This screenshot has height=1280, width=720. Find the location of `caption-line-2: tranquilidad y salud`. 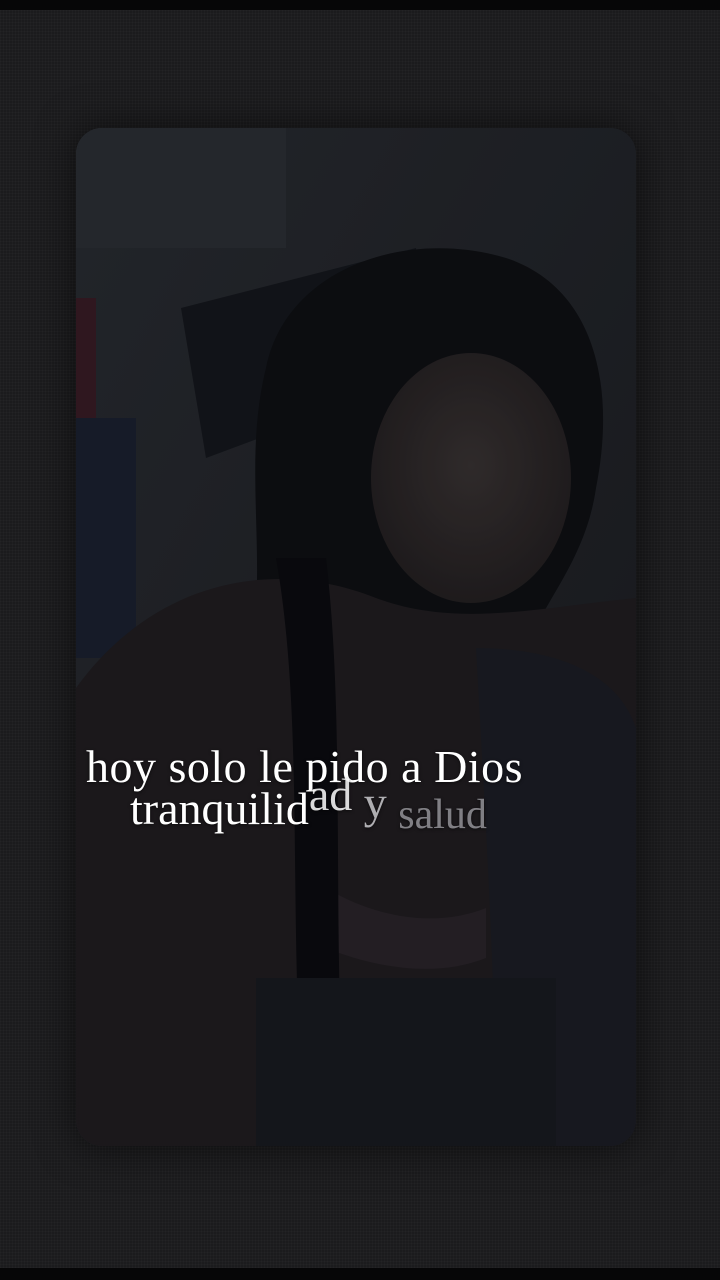

caption-line-2: tranquilidad y salud is located at coordinates (308, 803).